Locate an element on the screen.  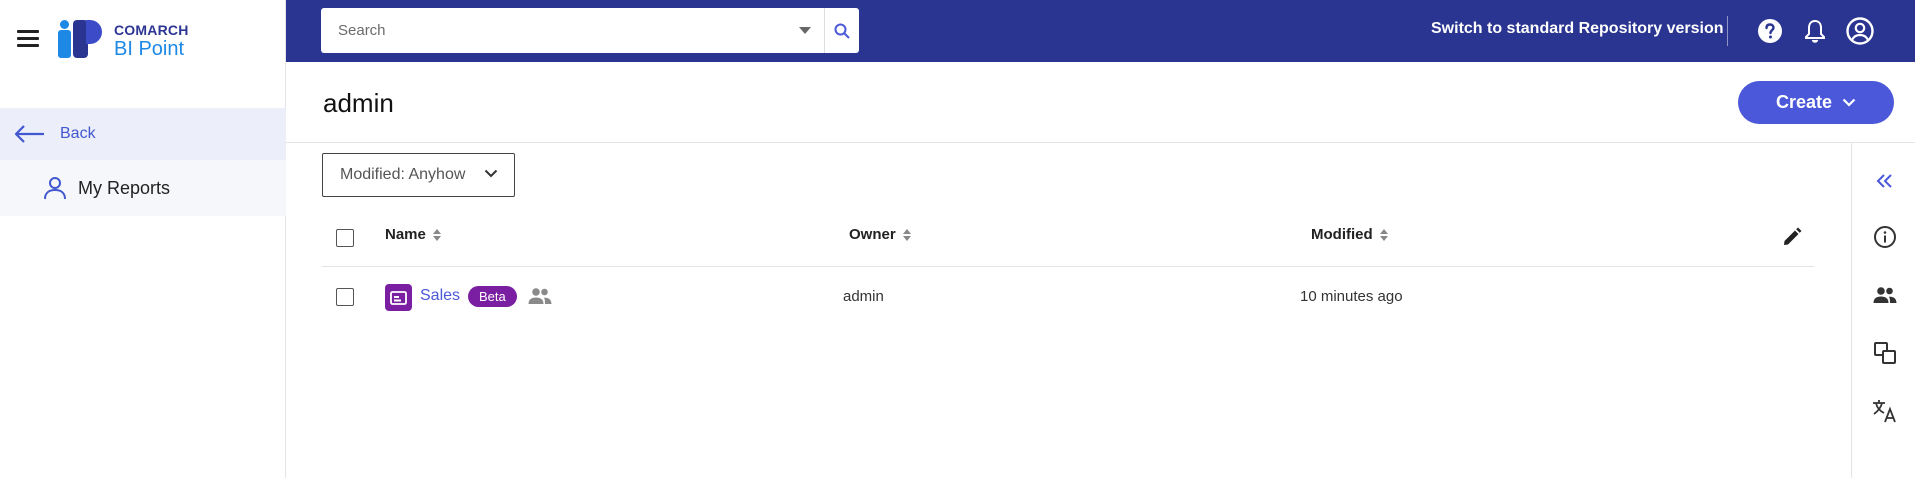
caret-down-icon is located at coordinates (805, 30).